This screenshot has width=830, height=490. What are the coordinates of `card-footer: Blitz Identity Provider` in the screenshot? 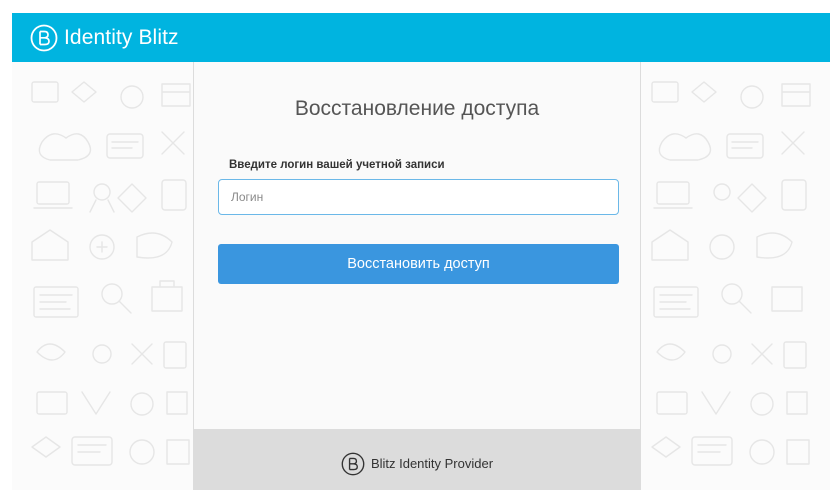 It's located at (417, 459).